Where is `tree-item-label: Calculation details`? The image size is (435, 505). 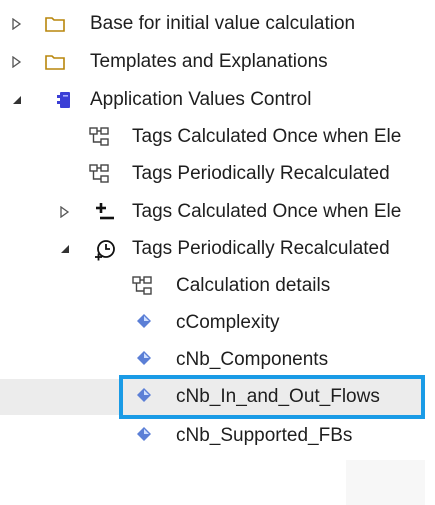 tree-item-label: Calculation details is located at coordinates (253, 285).